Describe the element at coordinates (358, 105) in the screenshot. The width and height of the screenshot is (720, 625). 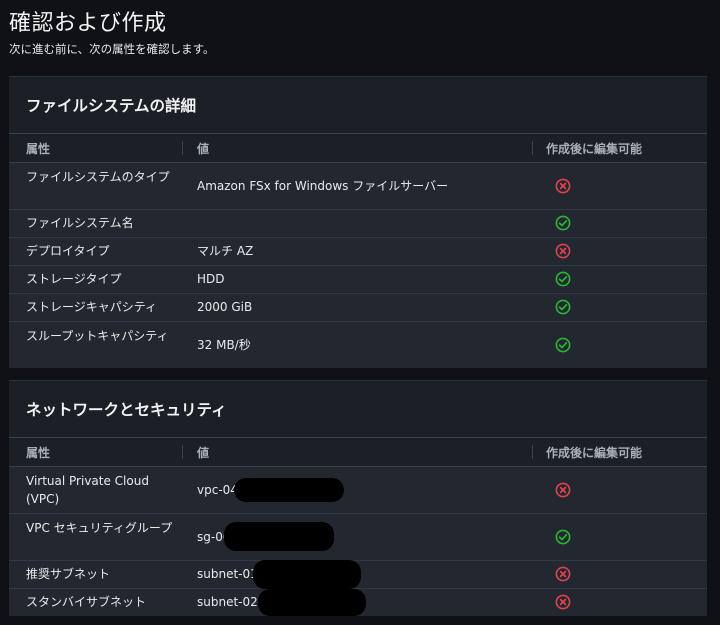
I see `panel-header: ファイルシステムの詳細` at that location.